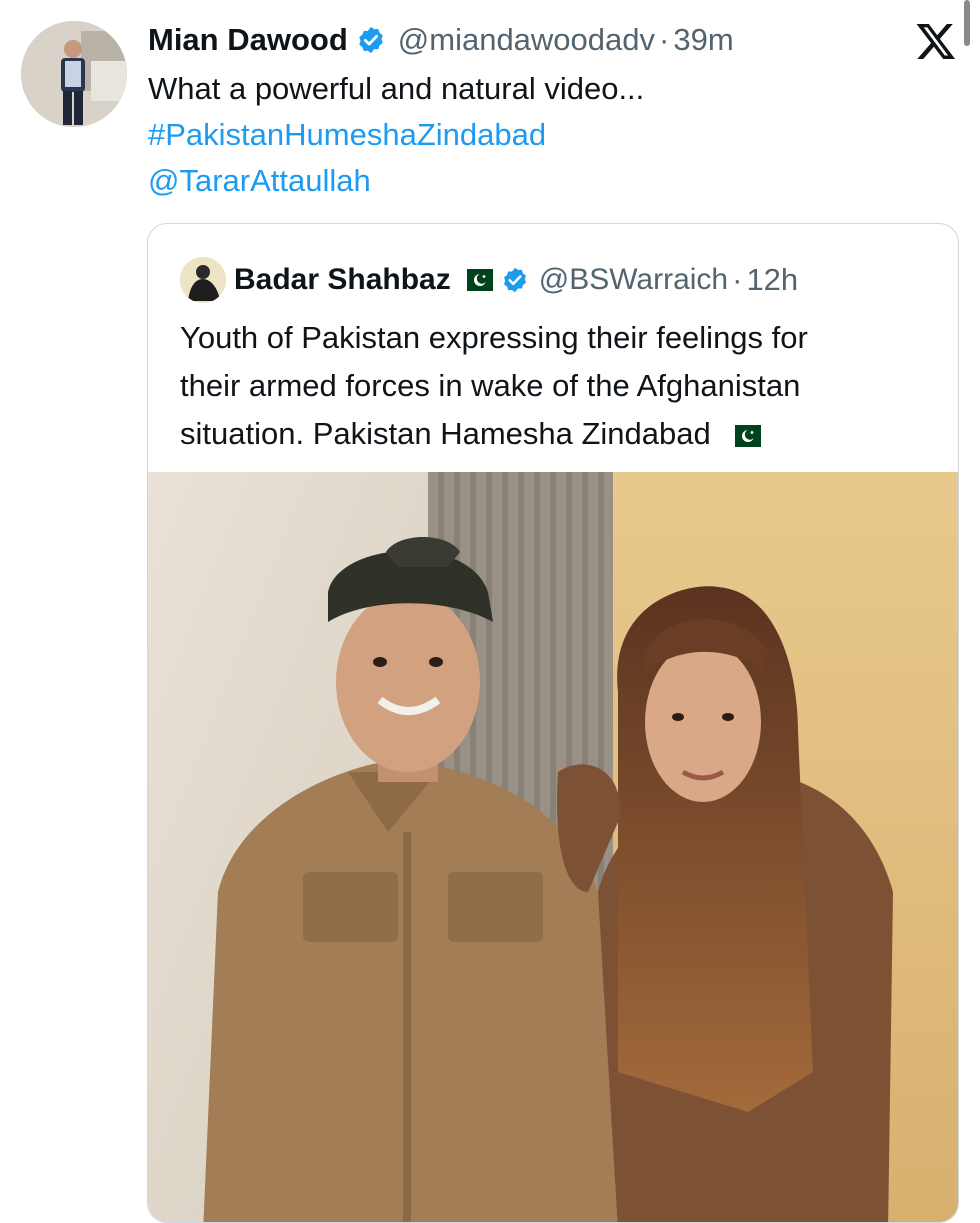 The width and height of the screenshot is (980, 1223). What do you see at coordinates (526, 40) in the screenshot?
I see `author-handle: @miandawoodadv` at bounding box center [526, 40].